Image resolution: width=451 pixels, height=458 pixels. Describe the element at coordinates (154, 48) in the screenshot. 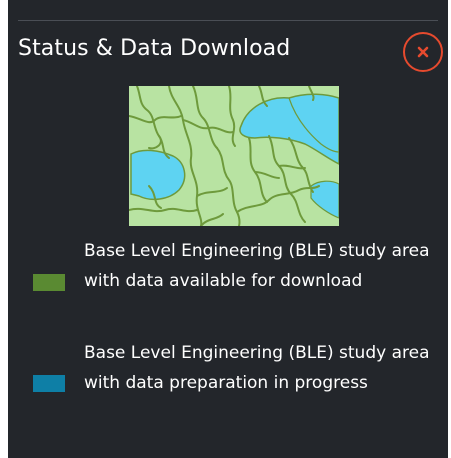

I see `panel-title: Status & Data Download` at that location.